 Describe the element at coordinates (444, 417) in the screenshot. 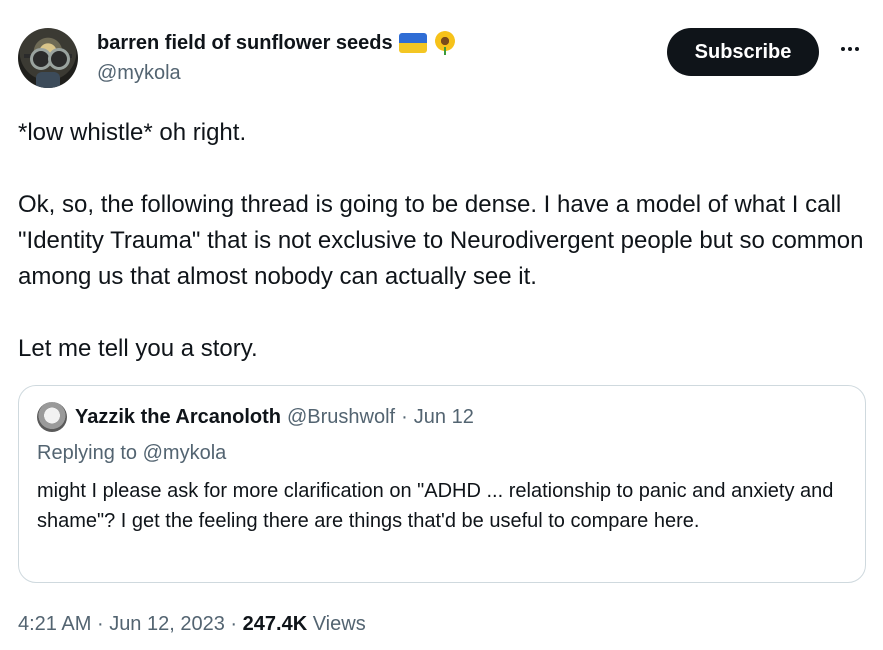

I see `quoted-date: Jun 12` at that location.